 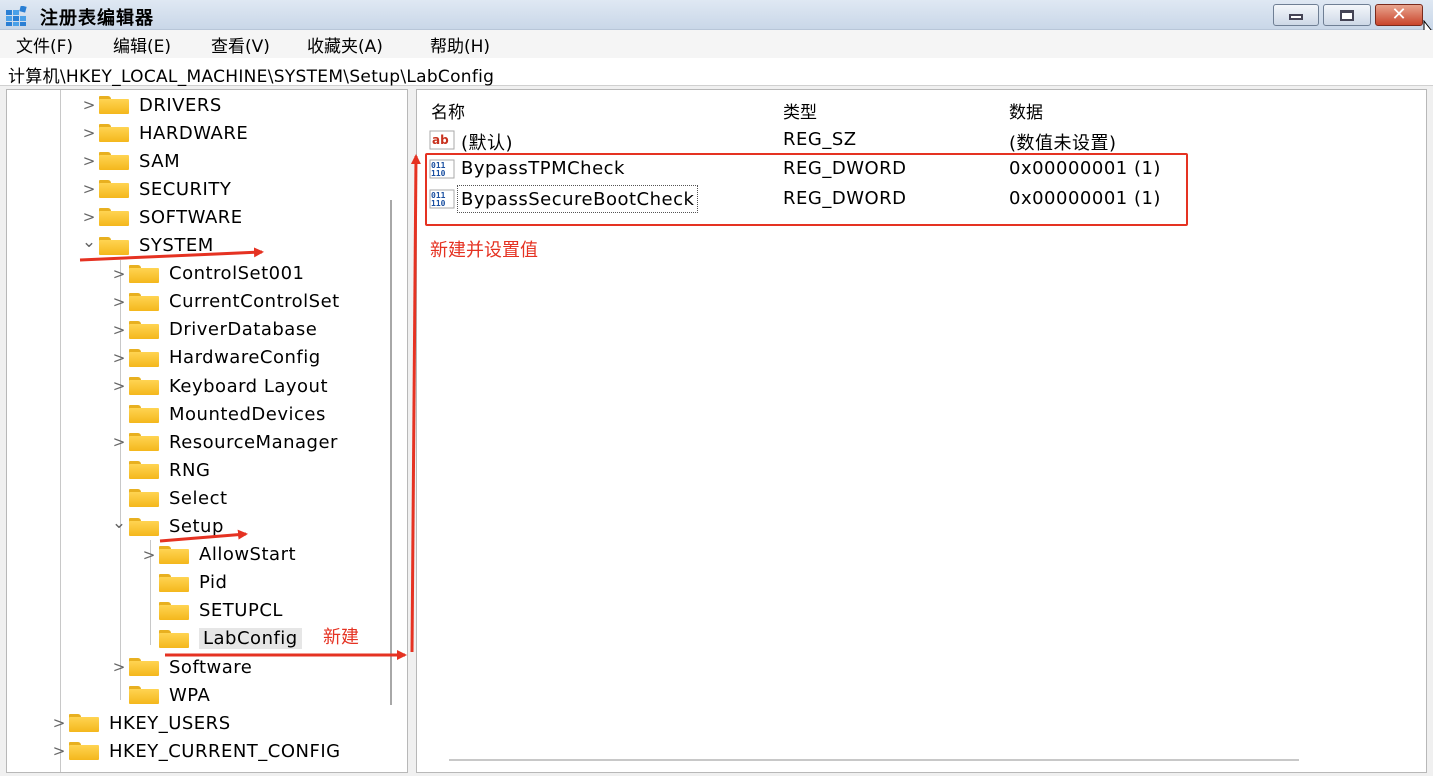 I want to click on svg-text: ab, so click(x=440, y=140).